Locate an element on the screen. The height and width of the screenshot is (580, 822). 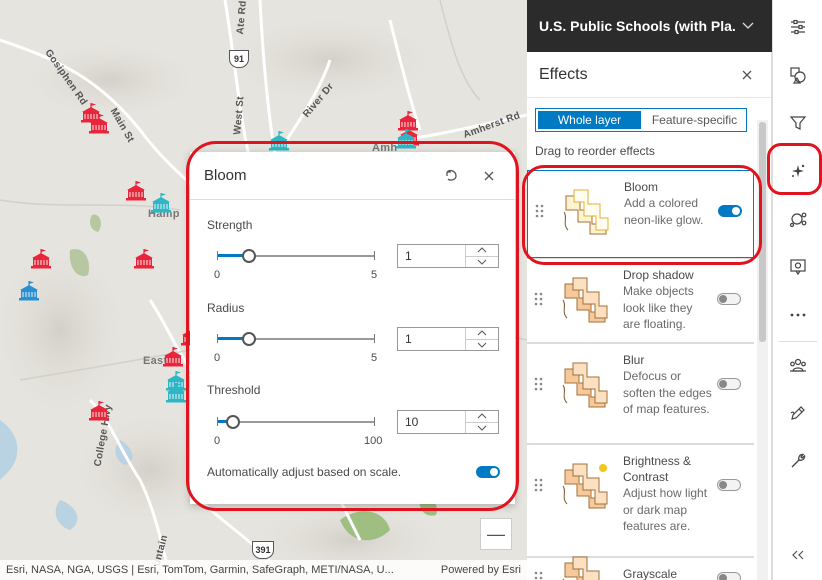
filter-icon is located at coordinates (797, 123).